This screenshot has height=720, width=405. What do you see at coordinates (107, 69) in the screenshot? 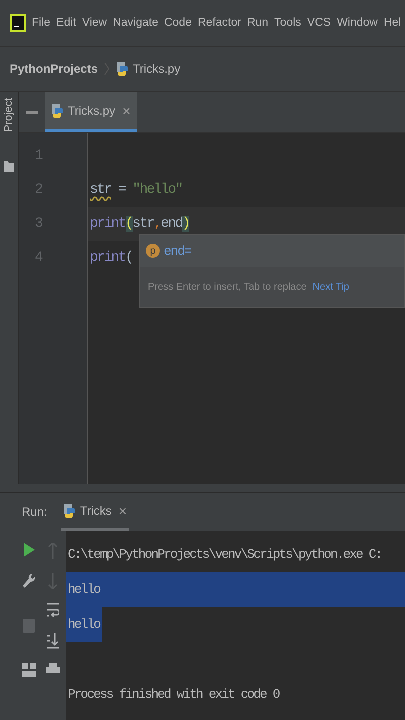
I see `breadcrumb-separator-icon` at bounding box center [107, 69].